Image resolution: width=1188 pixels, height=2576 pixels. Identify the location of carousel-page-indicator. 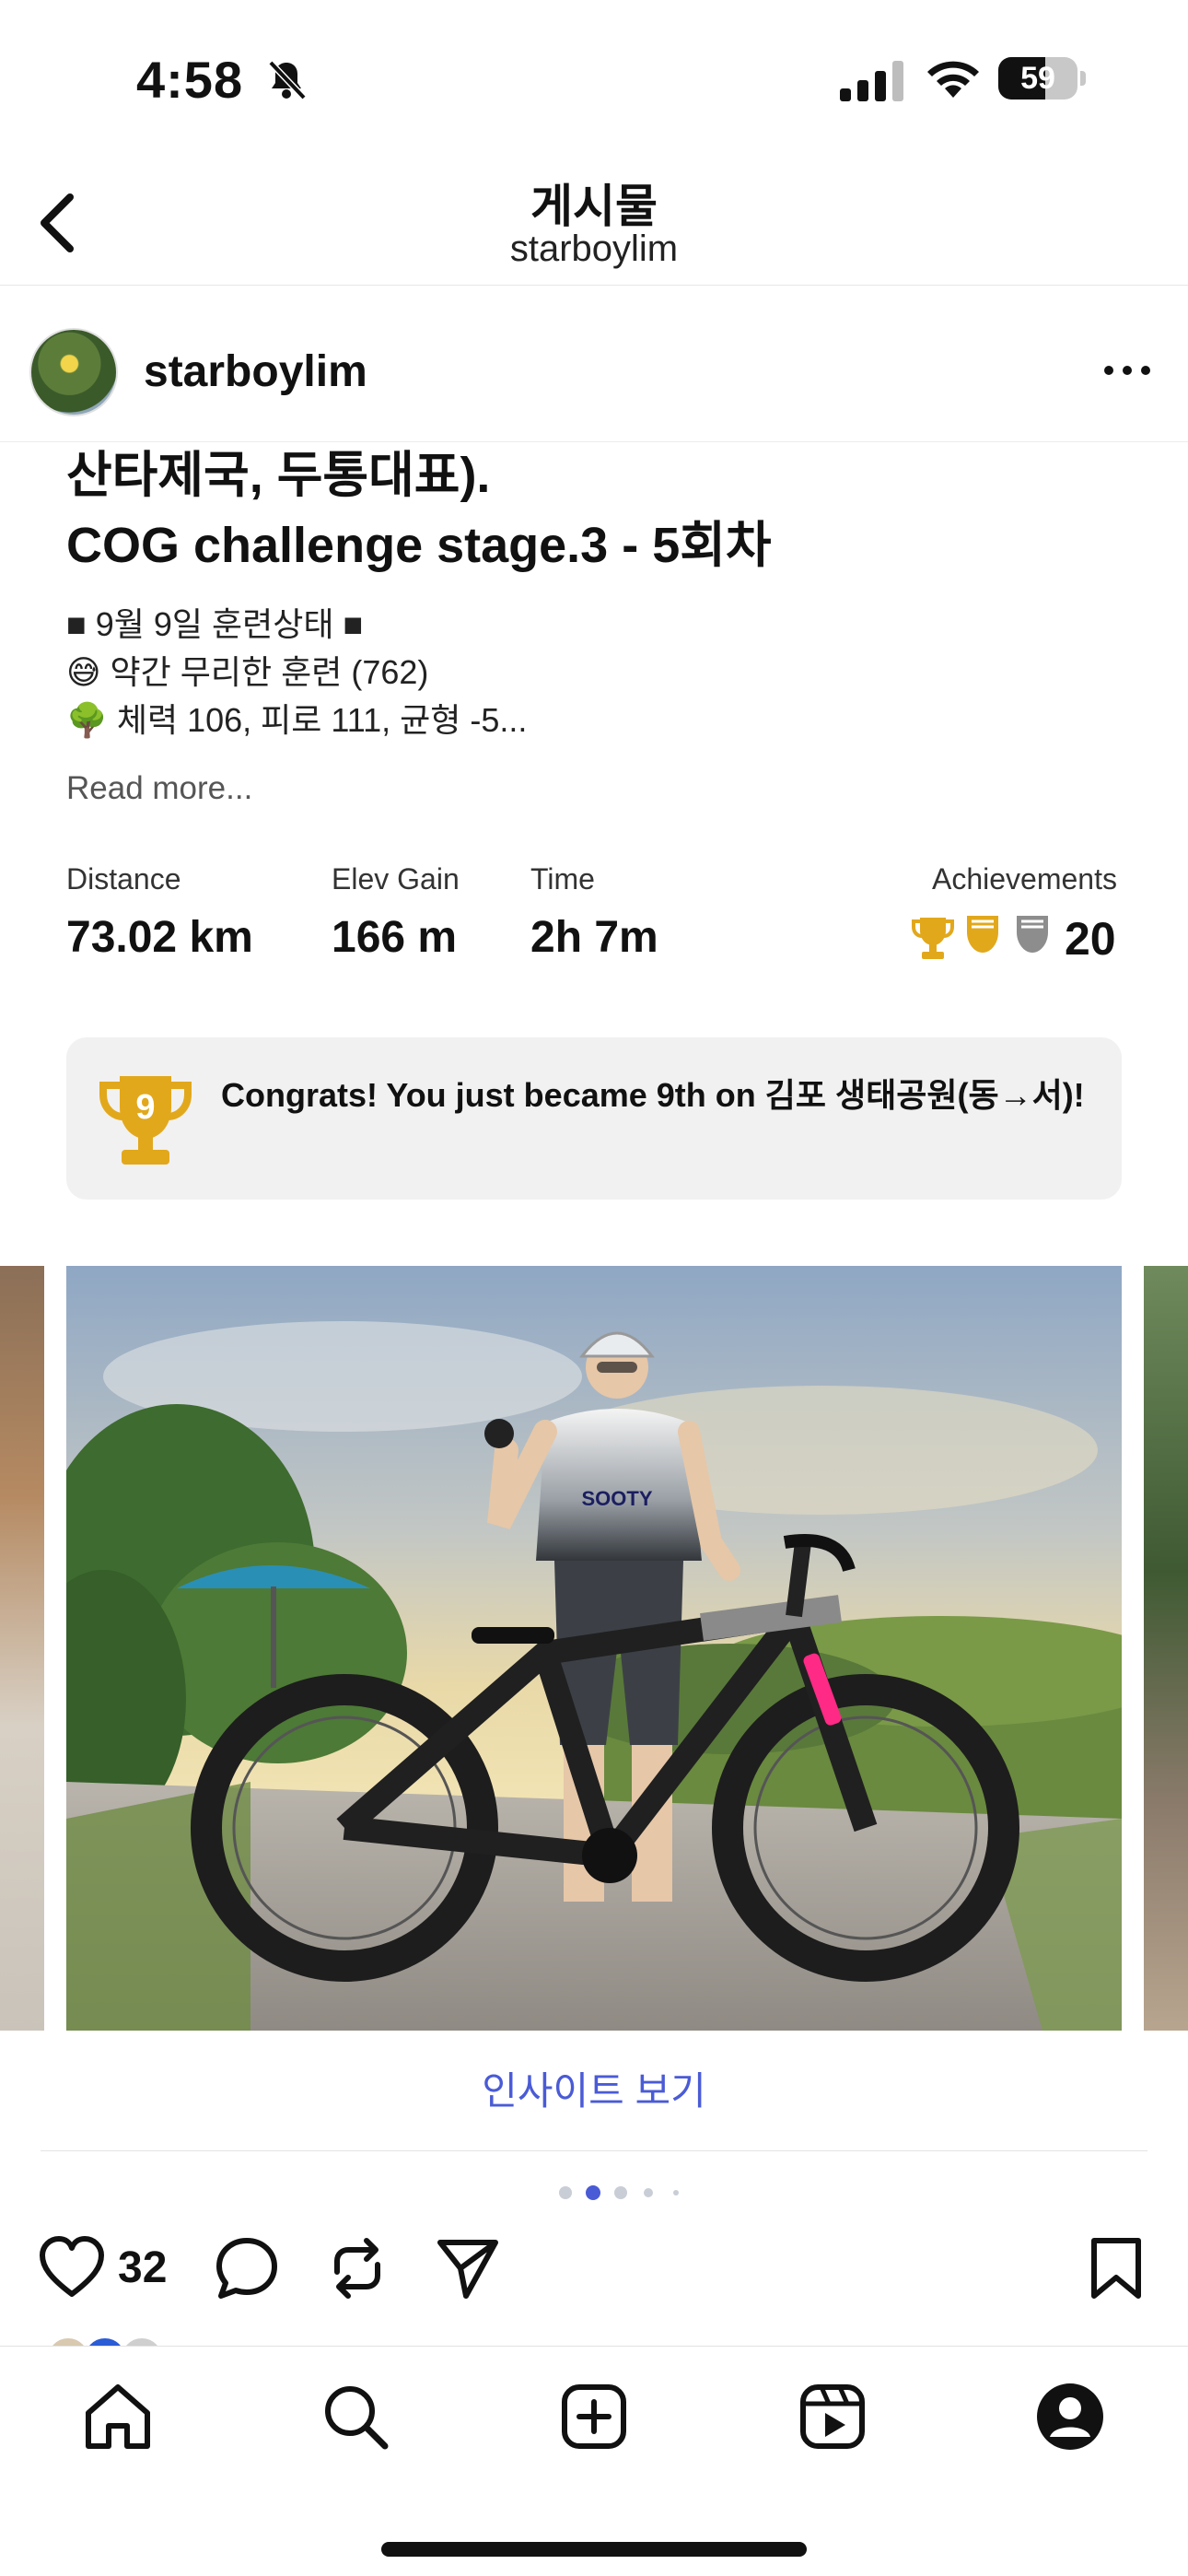
(619, 2192).